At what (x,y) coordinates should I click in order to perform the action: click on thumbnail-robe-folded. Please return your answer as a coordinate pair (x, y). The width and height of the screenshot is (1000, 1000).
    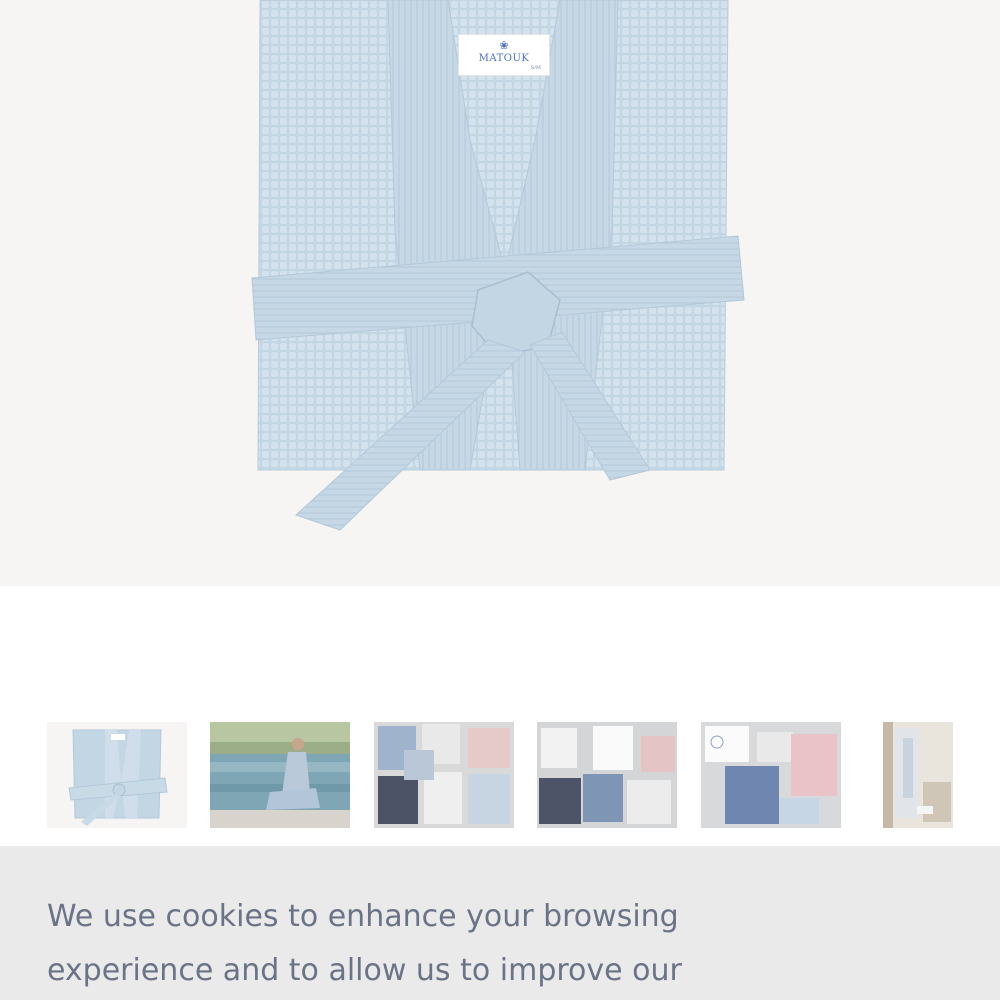
    Looking at the image, I should click on (117, 775).